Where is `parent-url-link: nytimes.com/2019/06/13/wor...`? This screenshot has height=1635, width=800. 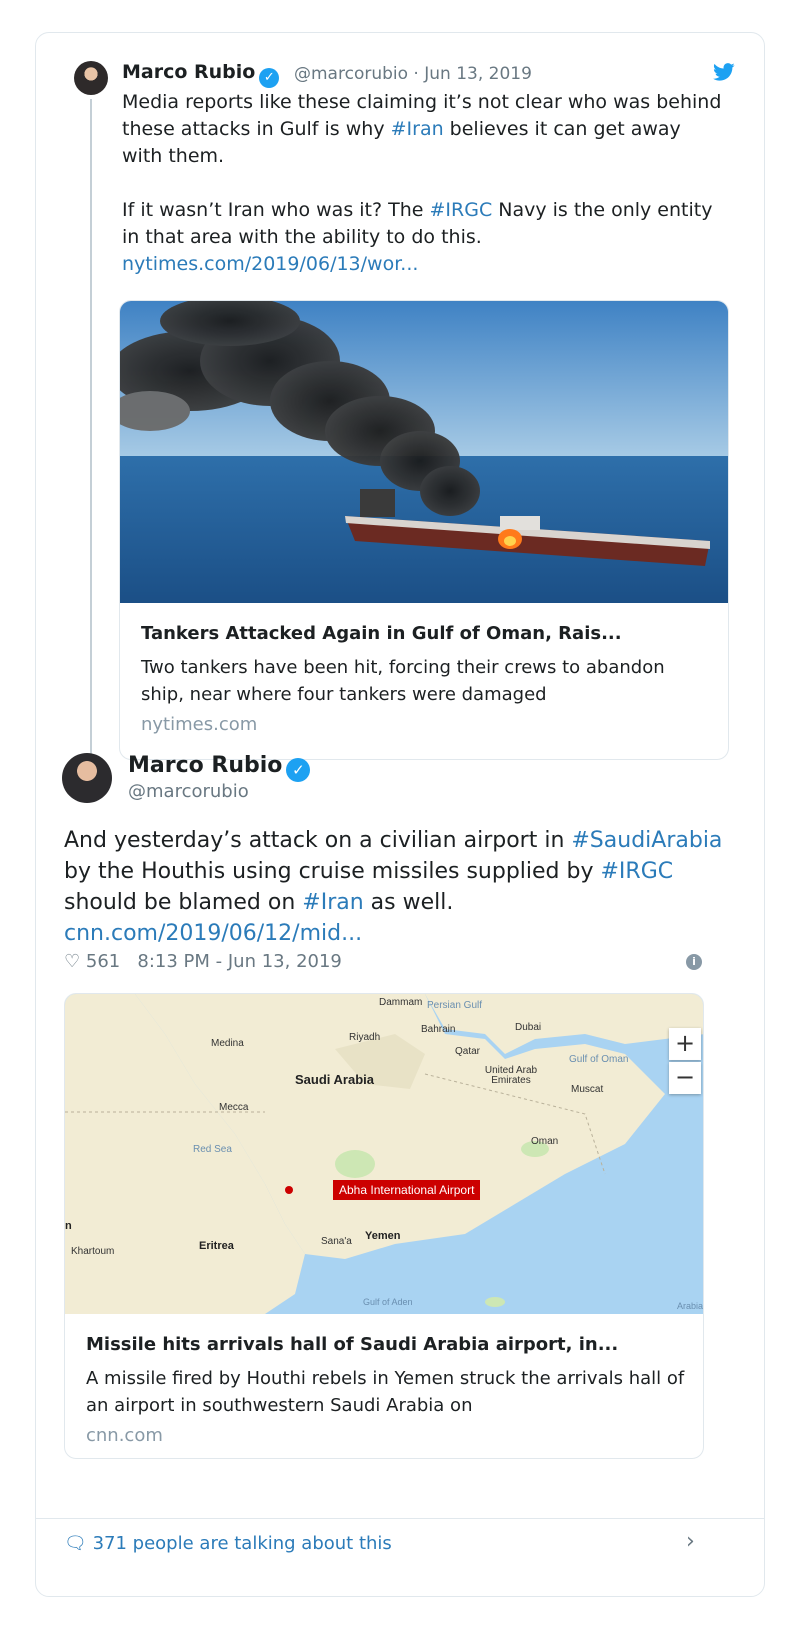
parent-url-link: nytimes.com/2019/06/13/wor... is located at coordinates (270, 264).